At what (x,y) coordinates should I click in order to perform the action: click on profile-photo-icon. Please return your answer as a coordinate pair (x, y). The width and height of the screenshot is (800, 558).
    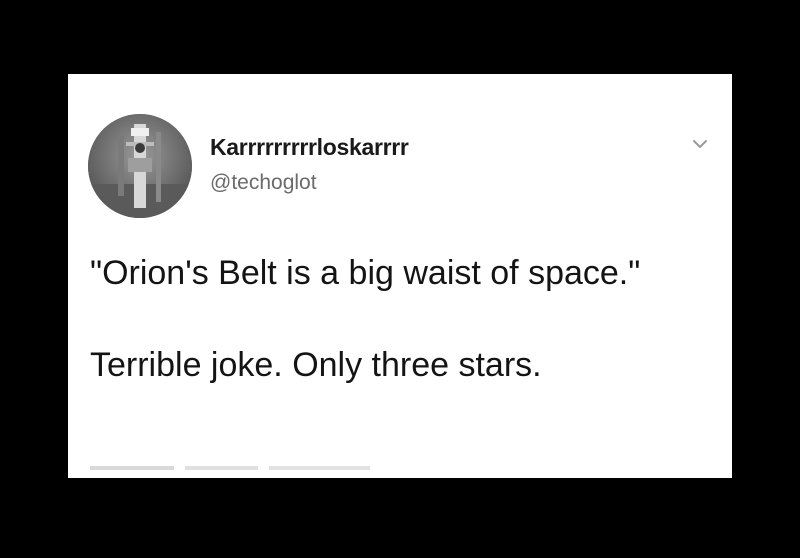
    Looking at the image, I should click on (140, 166).